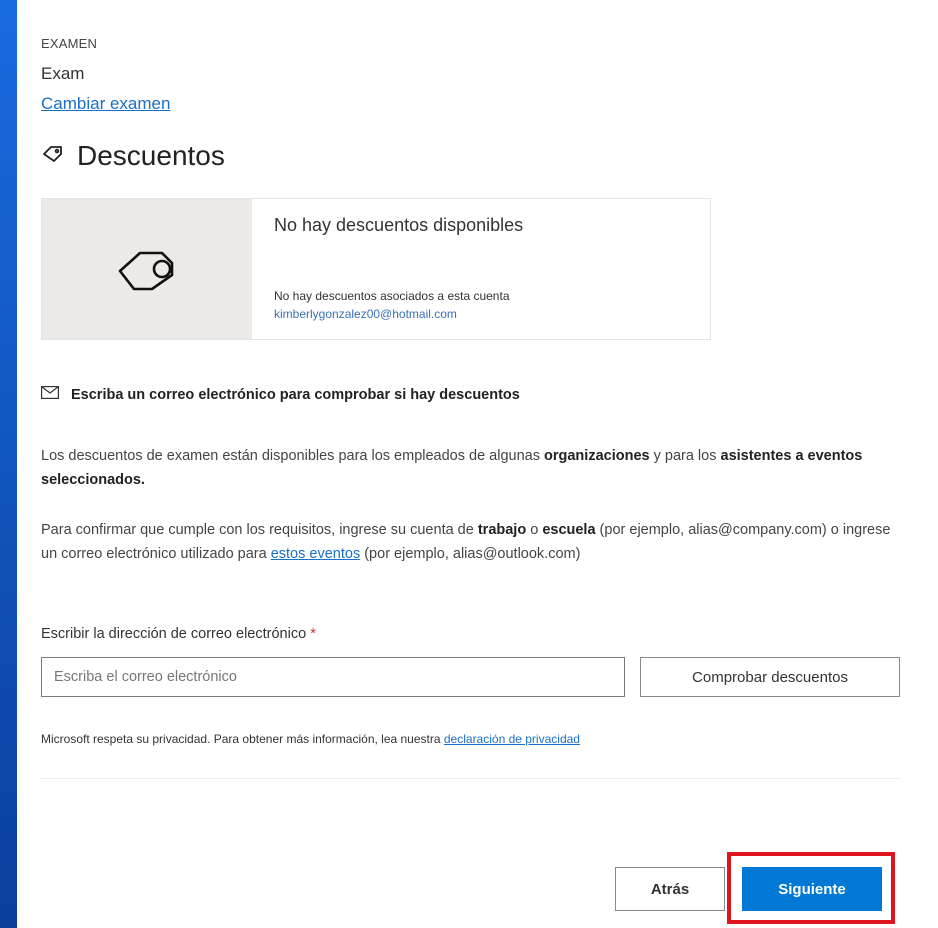  Describe the element at coordinates (151, 155) in the screenshot. I see `discounts-title: Descuentos` at that location.